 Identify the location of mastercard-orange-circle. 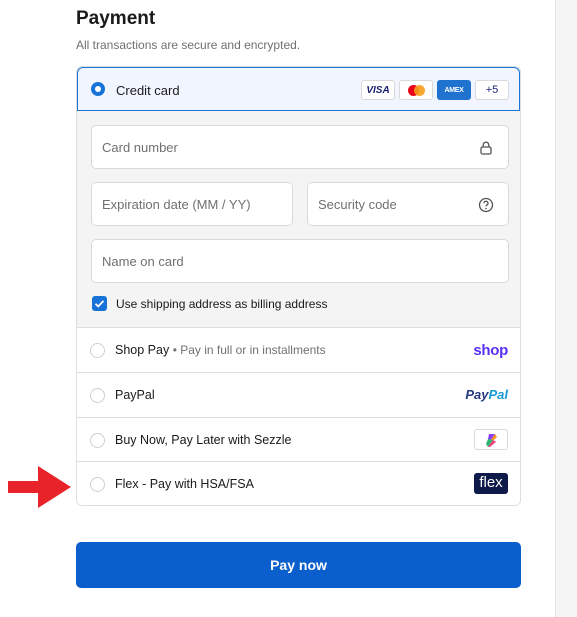
(419, 90).